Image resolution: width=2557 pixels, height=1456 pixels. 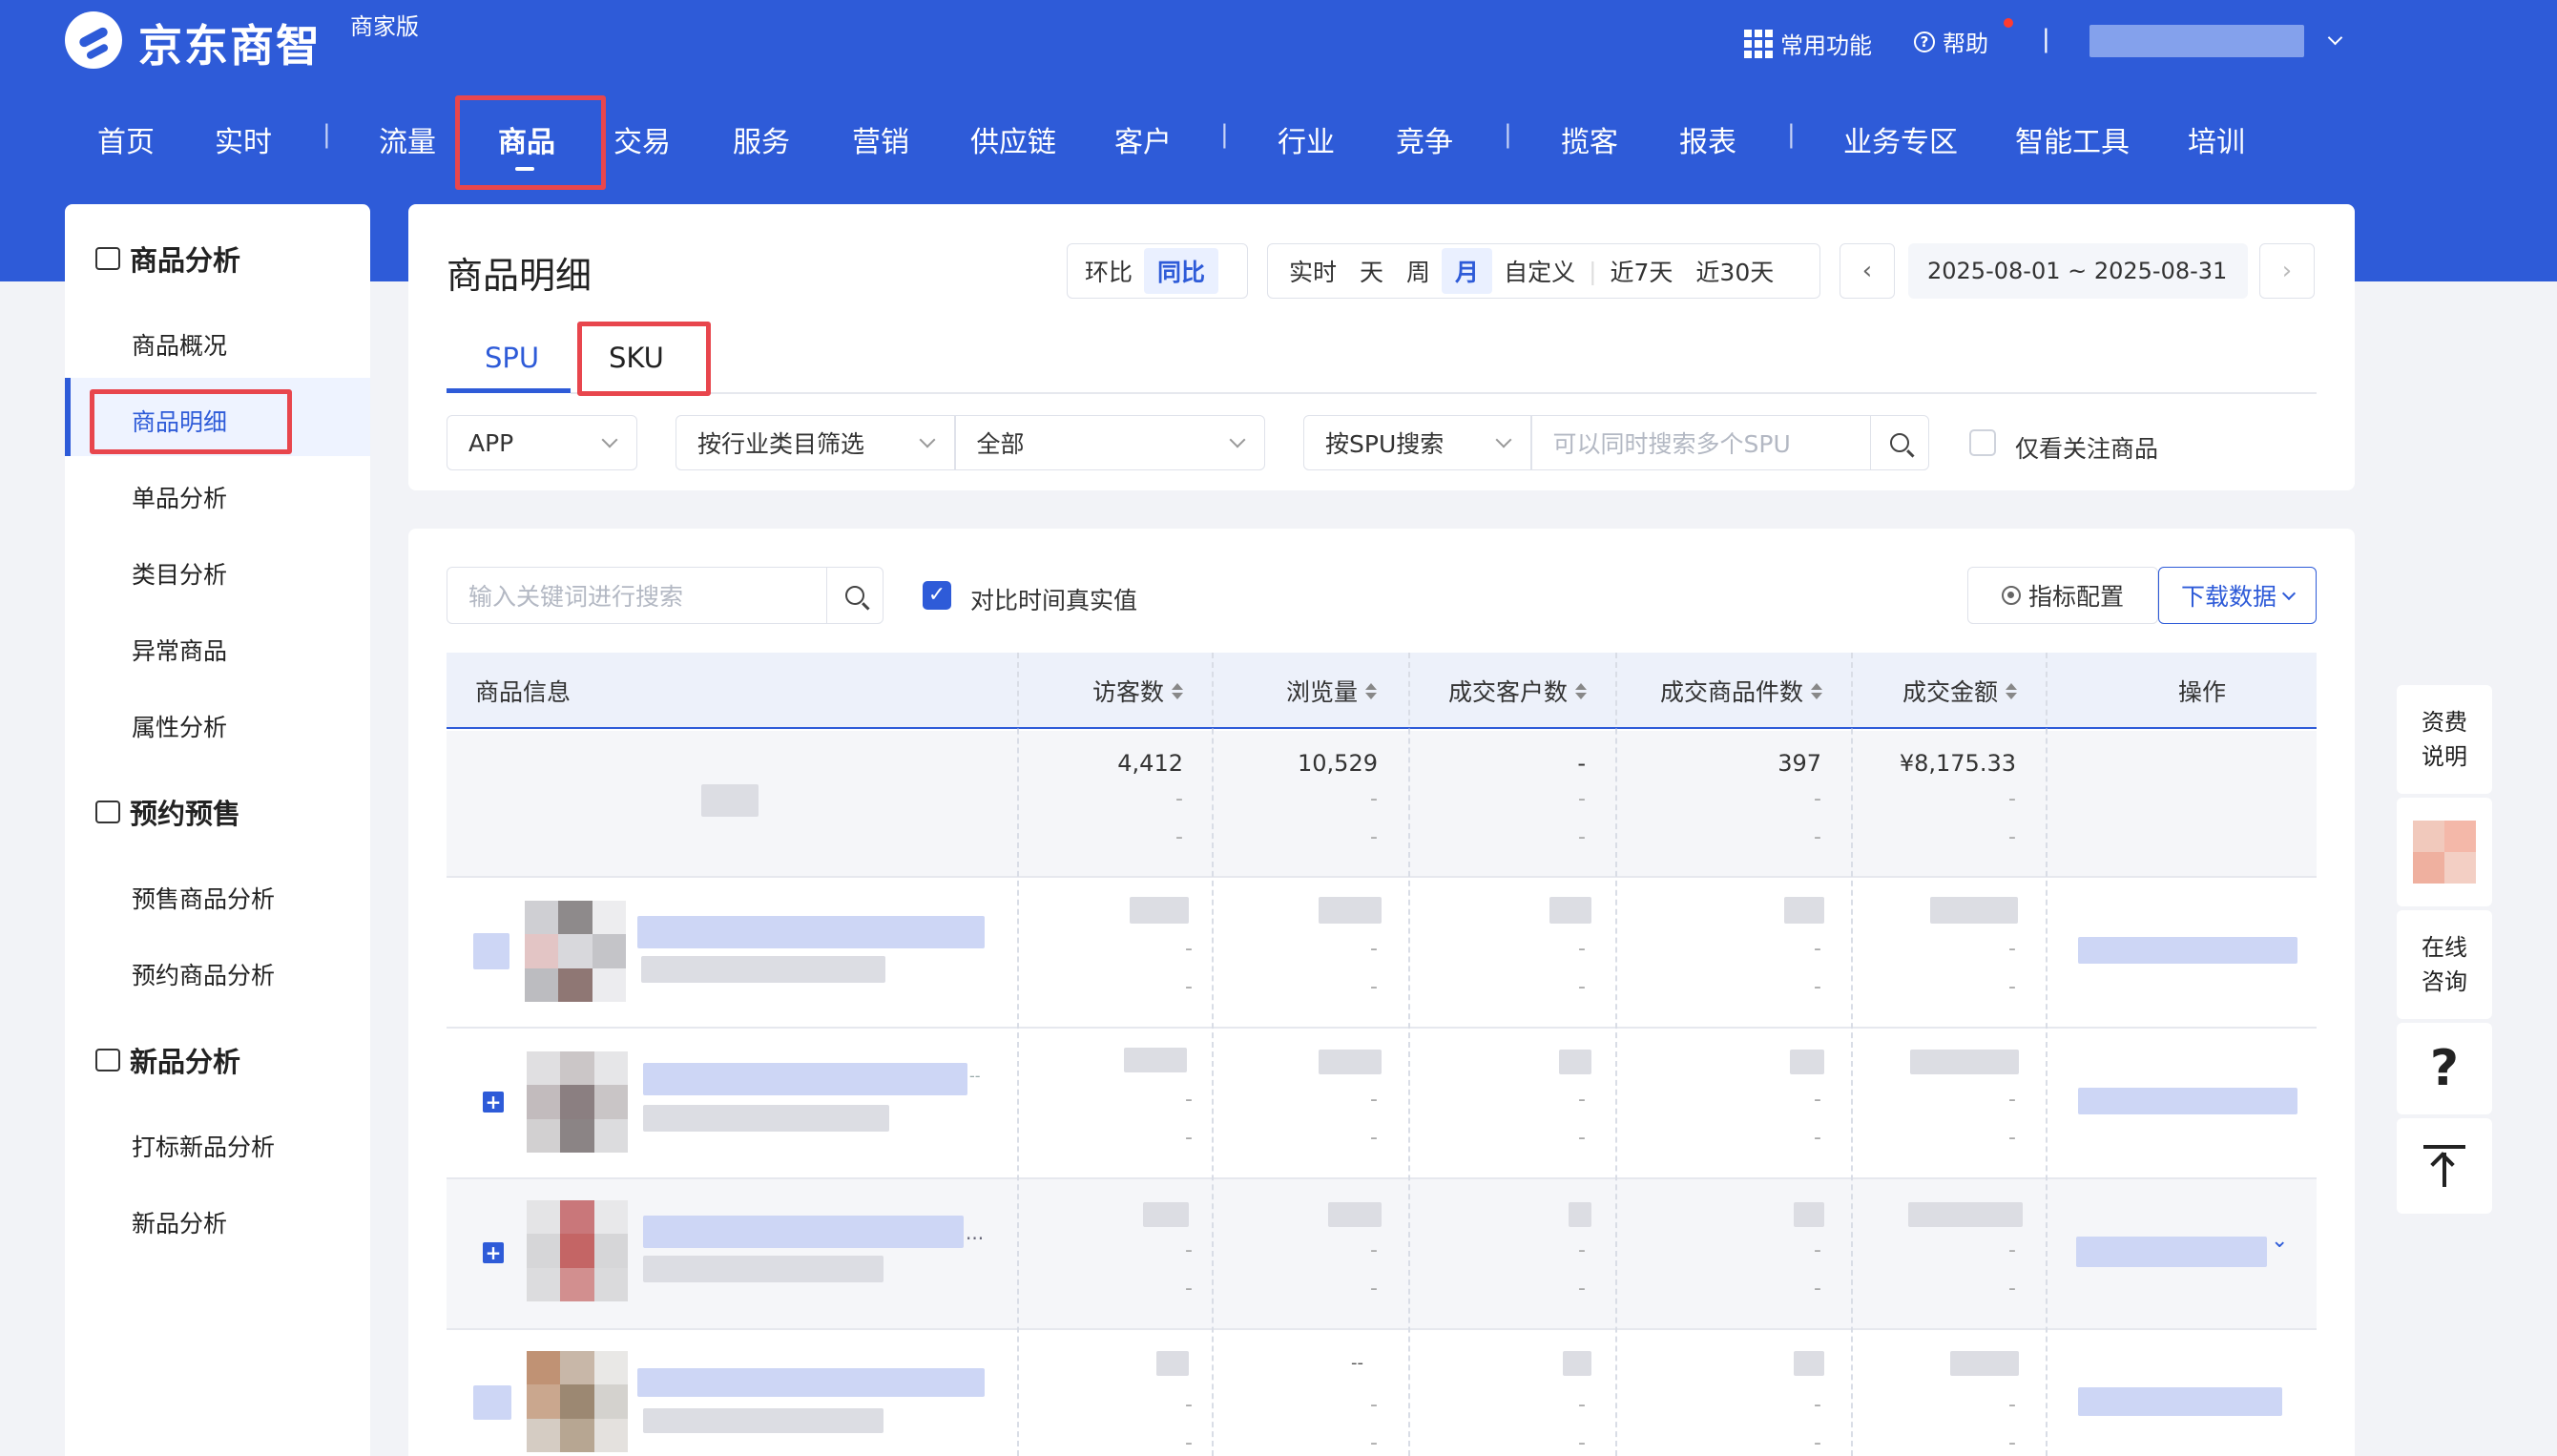 I want to click on search-button, so click(x=1899, y=443).